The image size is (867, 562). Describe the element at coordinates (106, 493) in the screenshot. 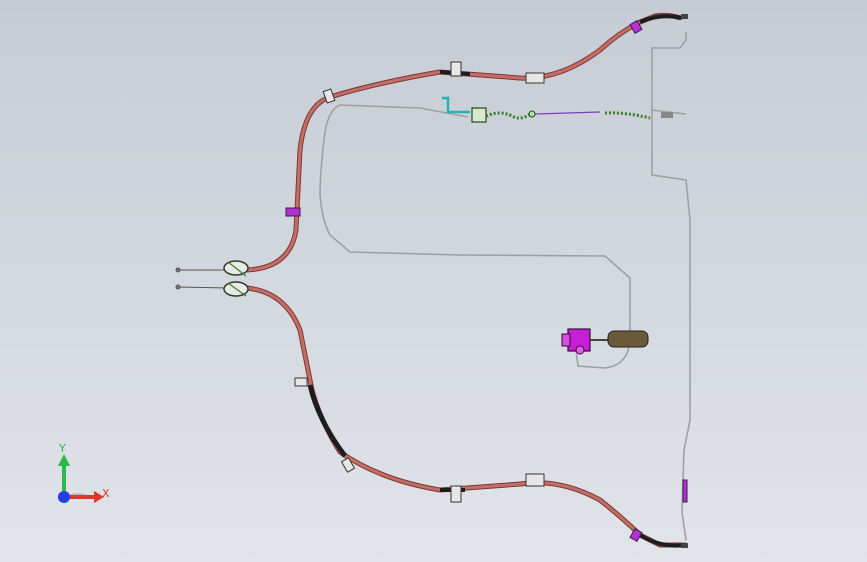

I see `x-axis-label: X` at that location.